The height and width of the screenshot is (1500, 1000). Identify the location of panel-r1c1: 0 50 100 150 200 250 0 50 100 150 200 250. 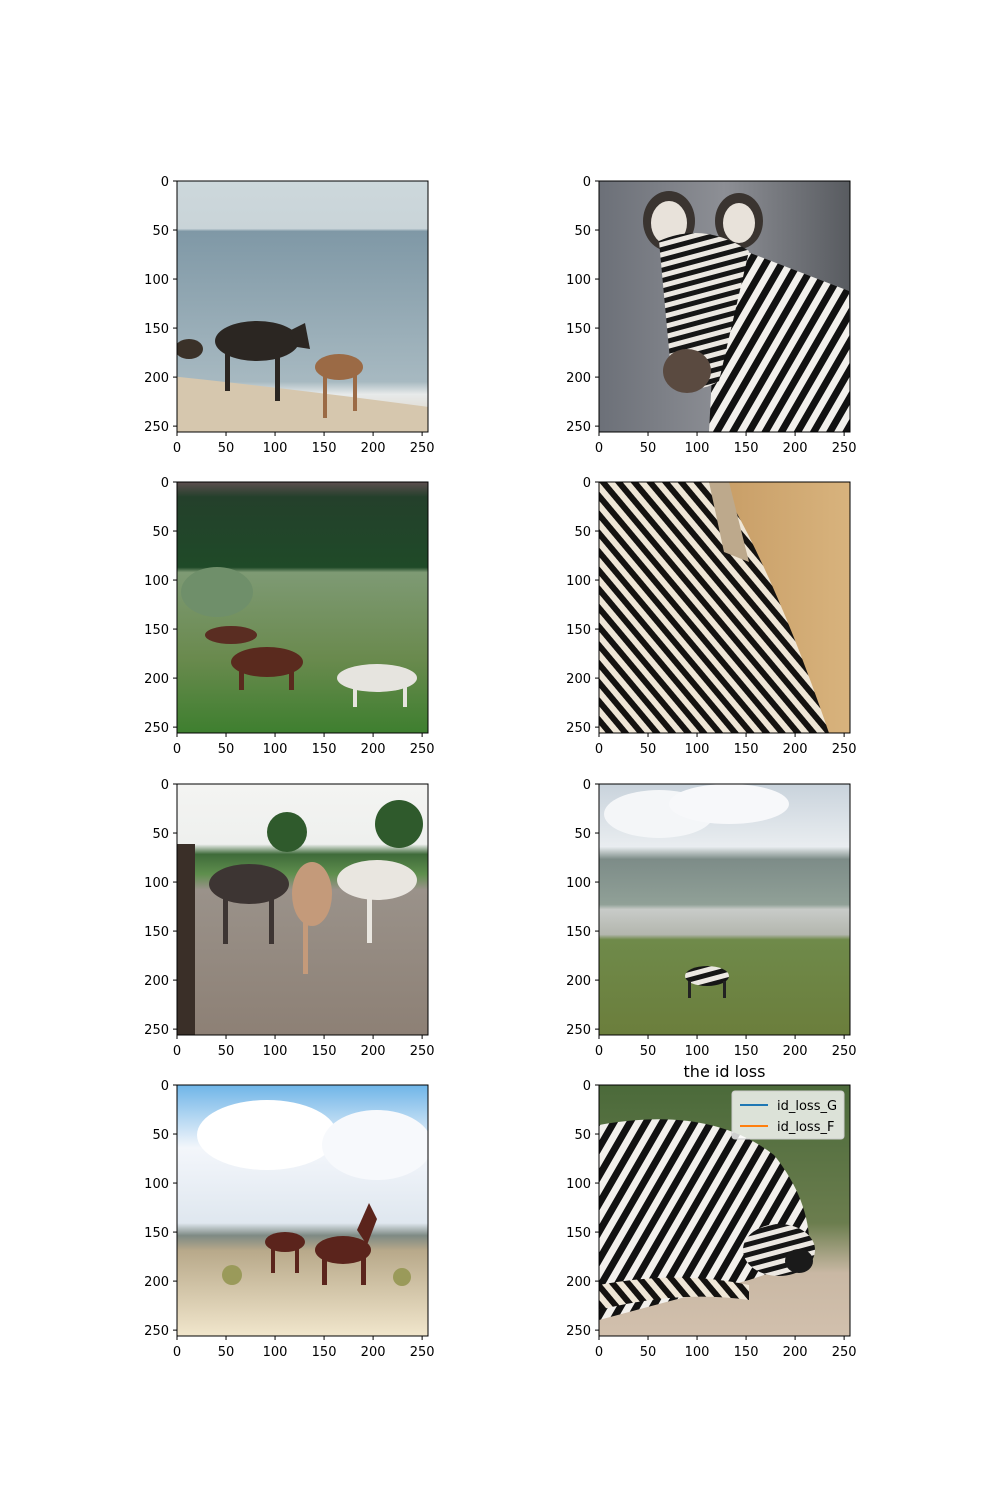
(711, 616).